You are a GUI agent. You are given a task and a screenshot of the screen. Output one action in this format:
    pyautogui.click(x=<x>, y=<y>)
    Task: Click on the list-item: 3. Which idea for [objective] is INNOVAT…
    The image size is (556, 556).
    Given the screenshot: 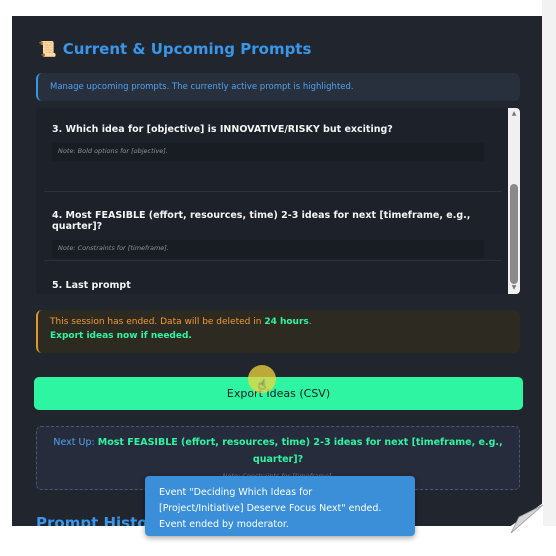 What is the action you would take?
    pyautogui.click(x=272, y=142)
    